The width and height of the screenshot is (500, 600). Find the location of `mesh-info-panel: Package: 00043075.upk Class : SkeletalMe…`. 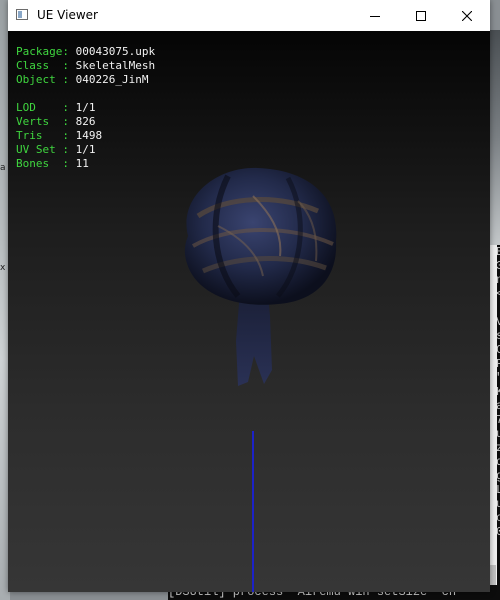

mesh-info-panel: Package: 00043075.upk Class : SkeletalMe… is located at coordinates (85, 108).